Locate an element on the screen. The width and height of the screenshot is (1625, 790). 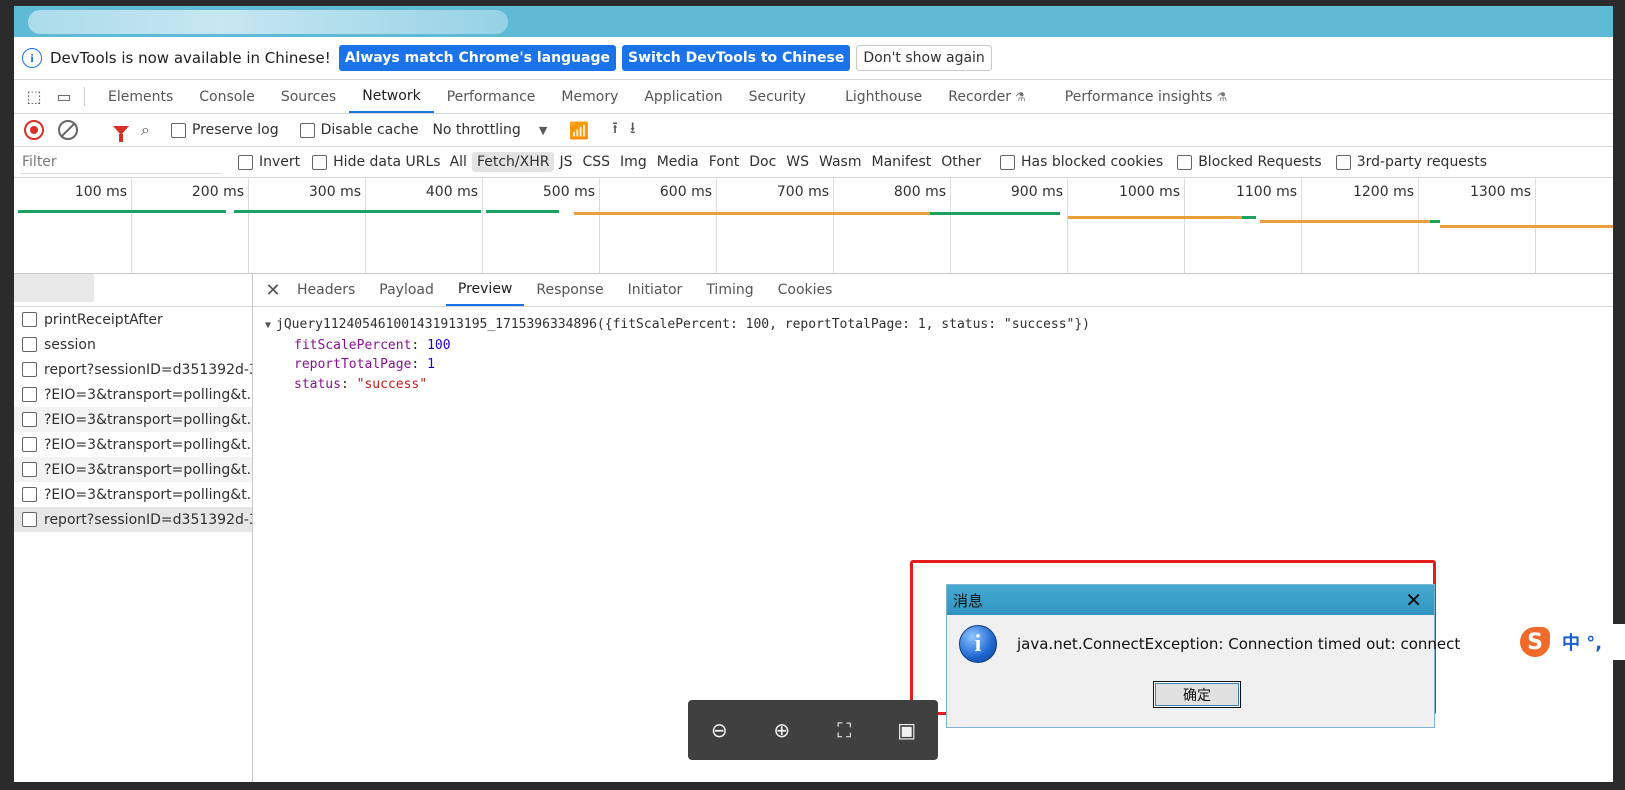
request-name: printReceiptAfter is located at coordinates (103, 319).